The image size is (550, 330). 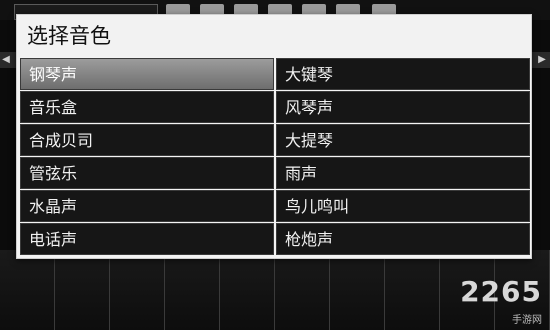 I want to click on tone-option-selected: 钢琴声, so click(x=147, y=74).